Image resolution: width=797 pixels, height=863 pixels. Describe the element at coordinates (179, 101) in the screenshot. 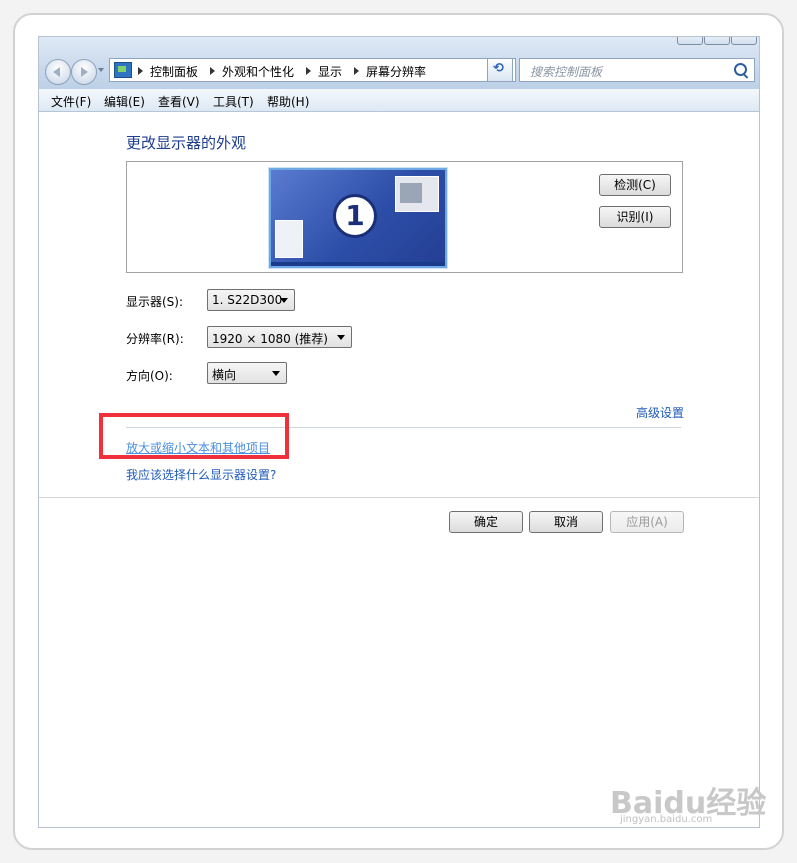

I see `menu-view: 查看(V)` at that location.